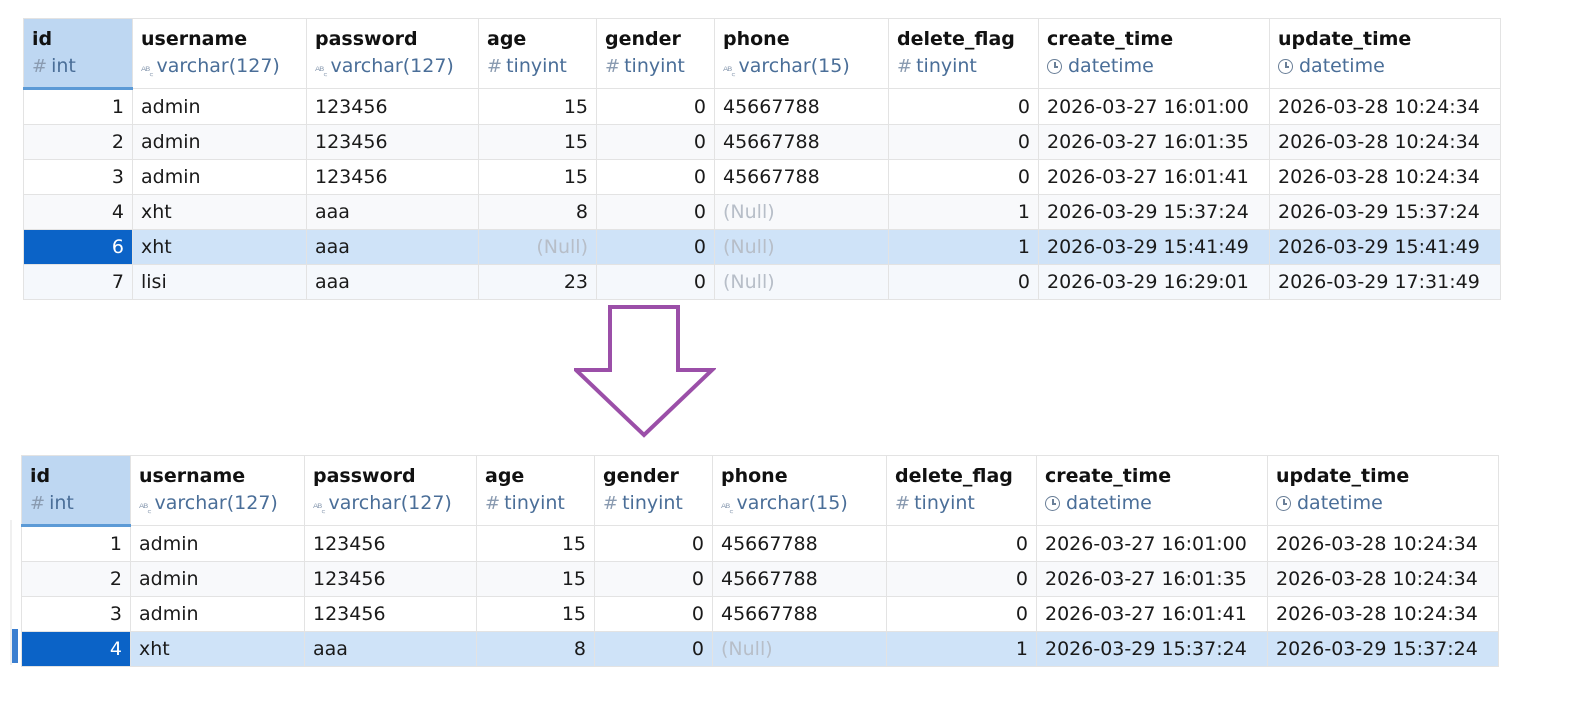  I want to click on cell-age: 23, so click(537, 282).